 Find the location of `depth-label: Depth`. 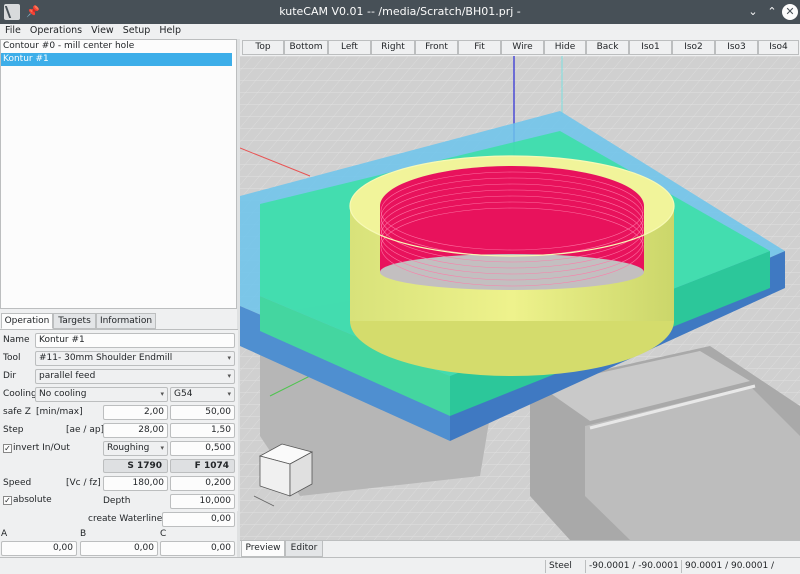

depth-label: Depth is located at coordinates (117, 501).